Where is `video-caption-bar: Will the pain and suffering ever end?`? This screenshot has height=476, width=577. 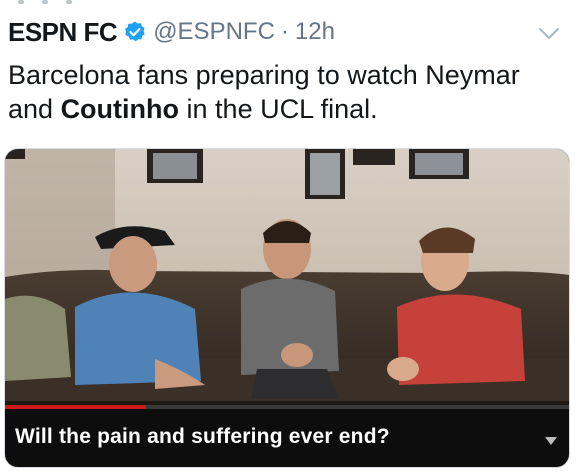
video-caption-bar: Will the pain and suffering ever end? is located at coordinates (287, 436).